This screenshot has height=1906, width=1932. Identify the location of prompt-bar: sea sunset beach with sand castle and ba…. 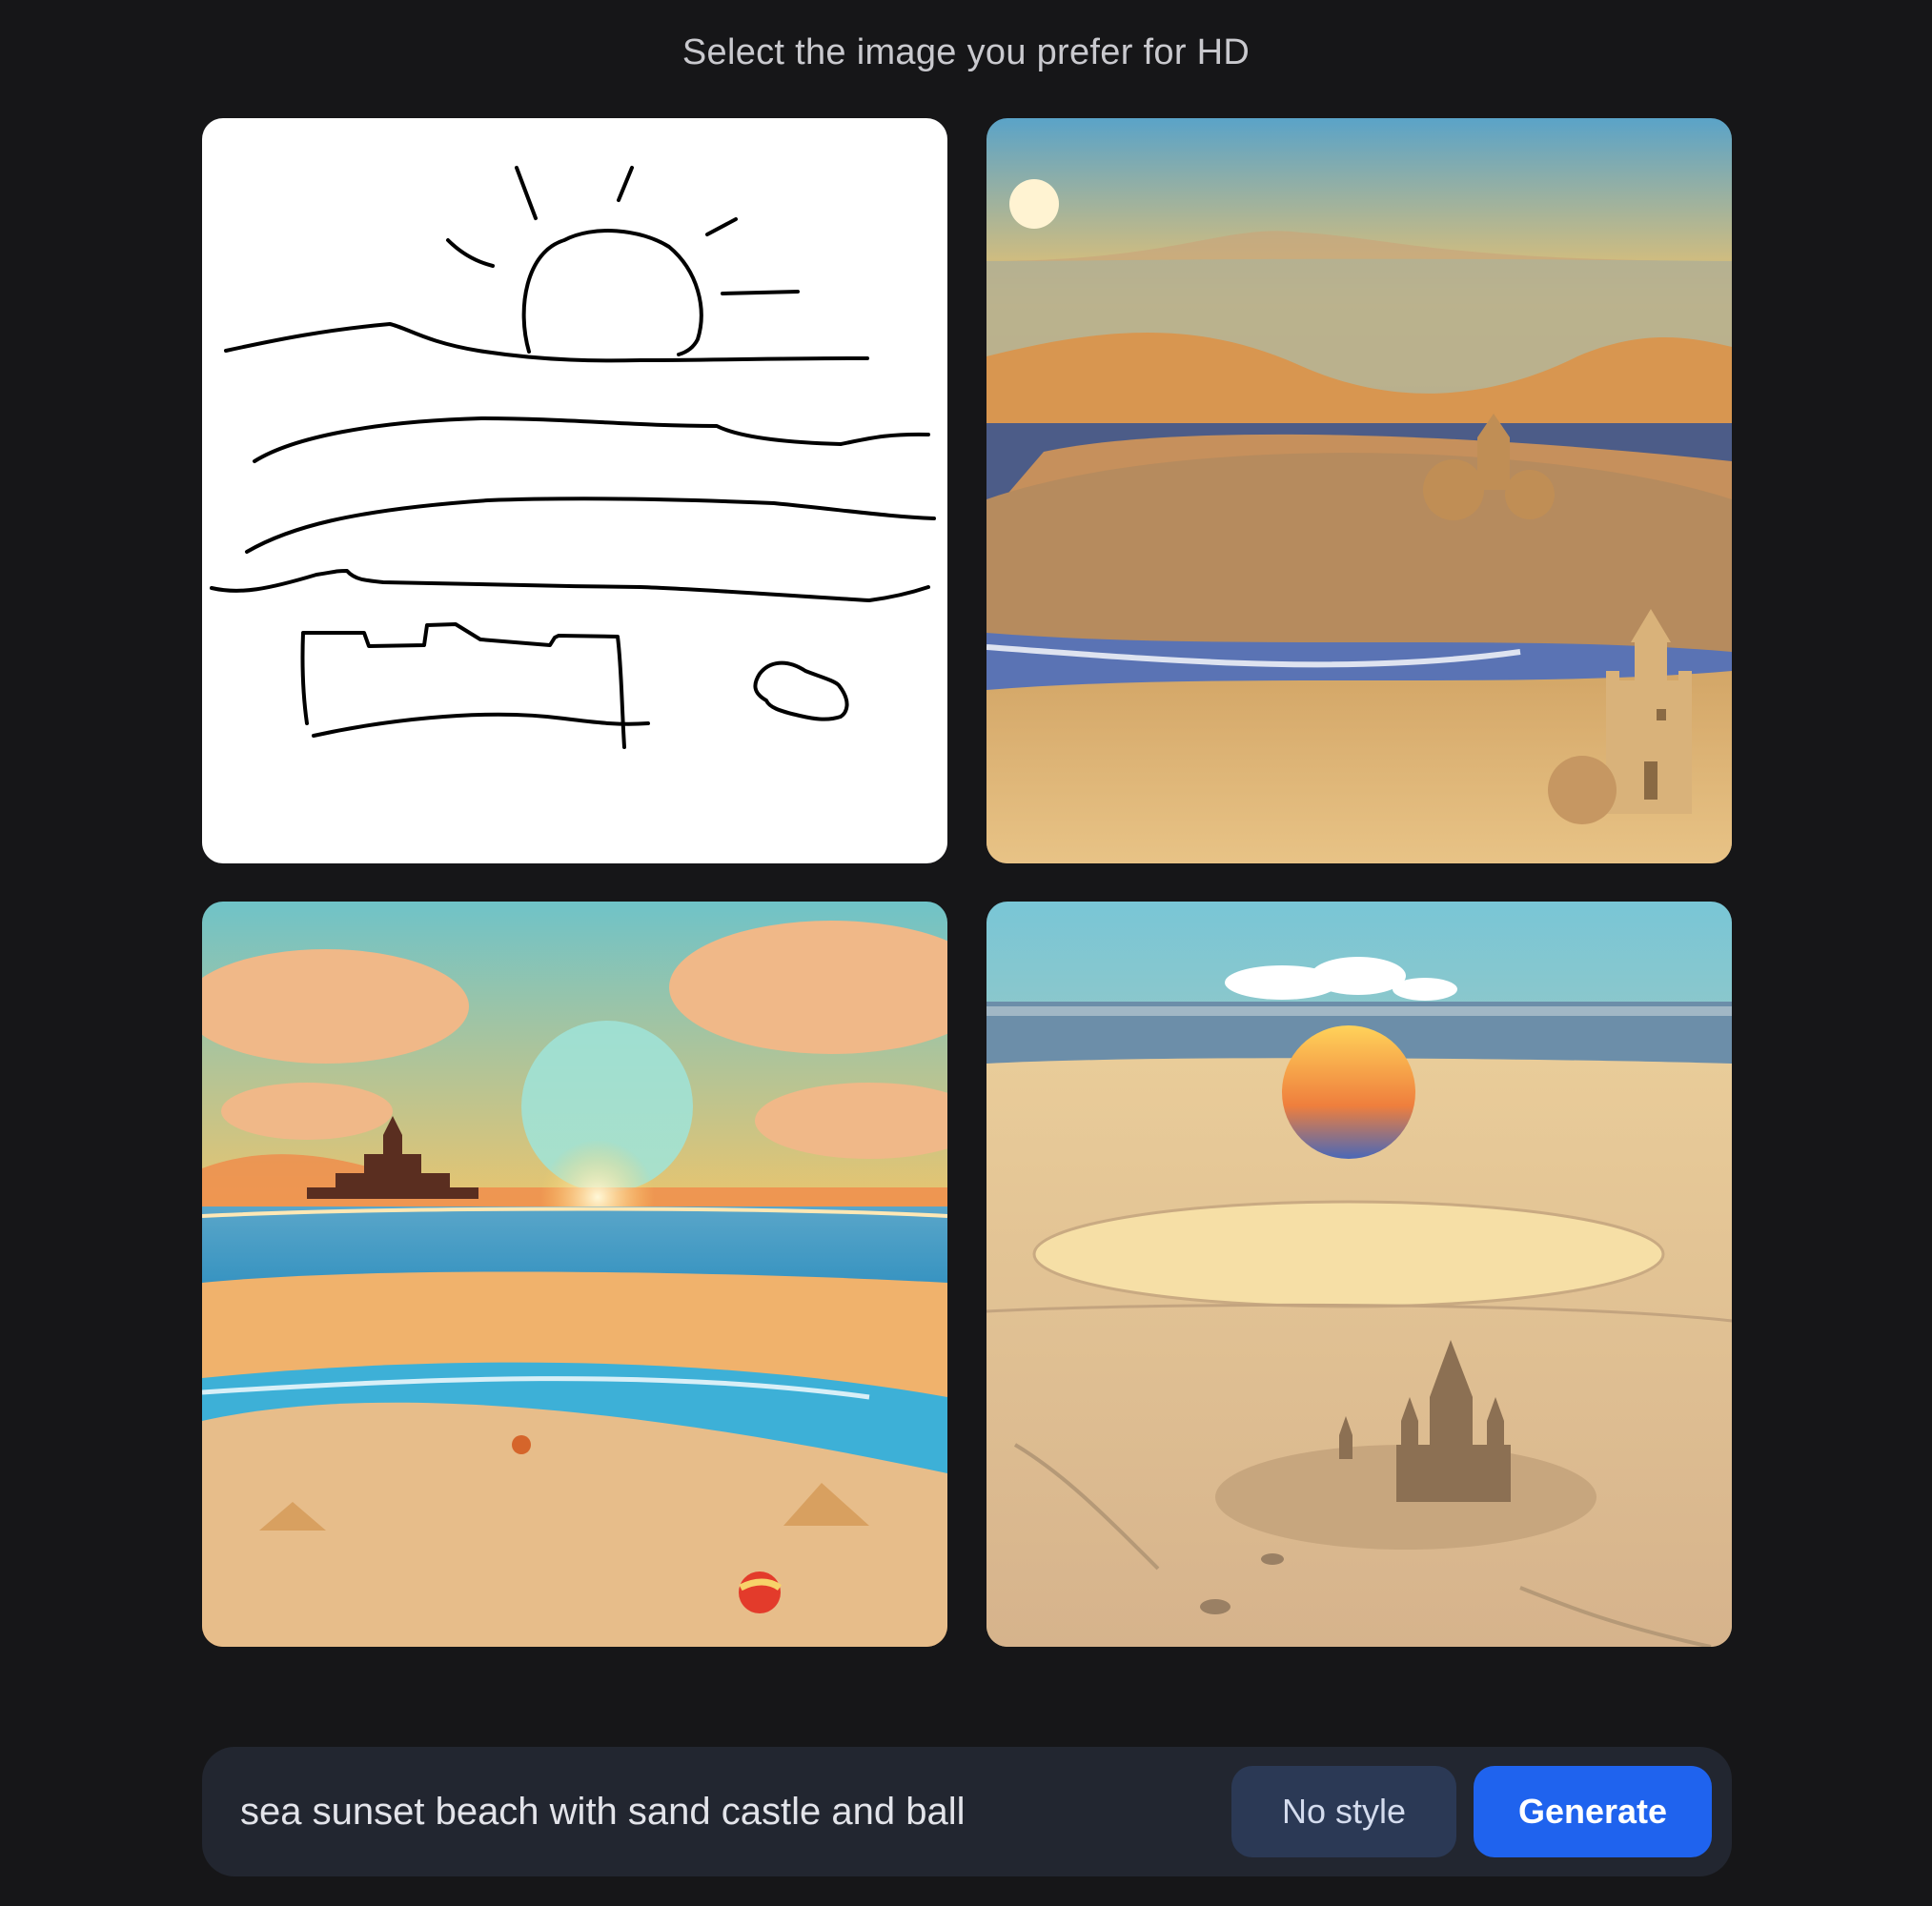
(967, 1812).